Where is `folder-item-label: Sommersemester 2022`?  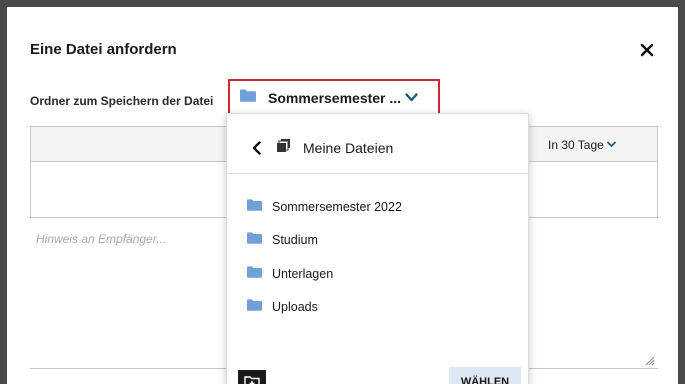 folder-item-label: Sommersemester 2022 is located at coordinates (337, 206).